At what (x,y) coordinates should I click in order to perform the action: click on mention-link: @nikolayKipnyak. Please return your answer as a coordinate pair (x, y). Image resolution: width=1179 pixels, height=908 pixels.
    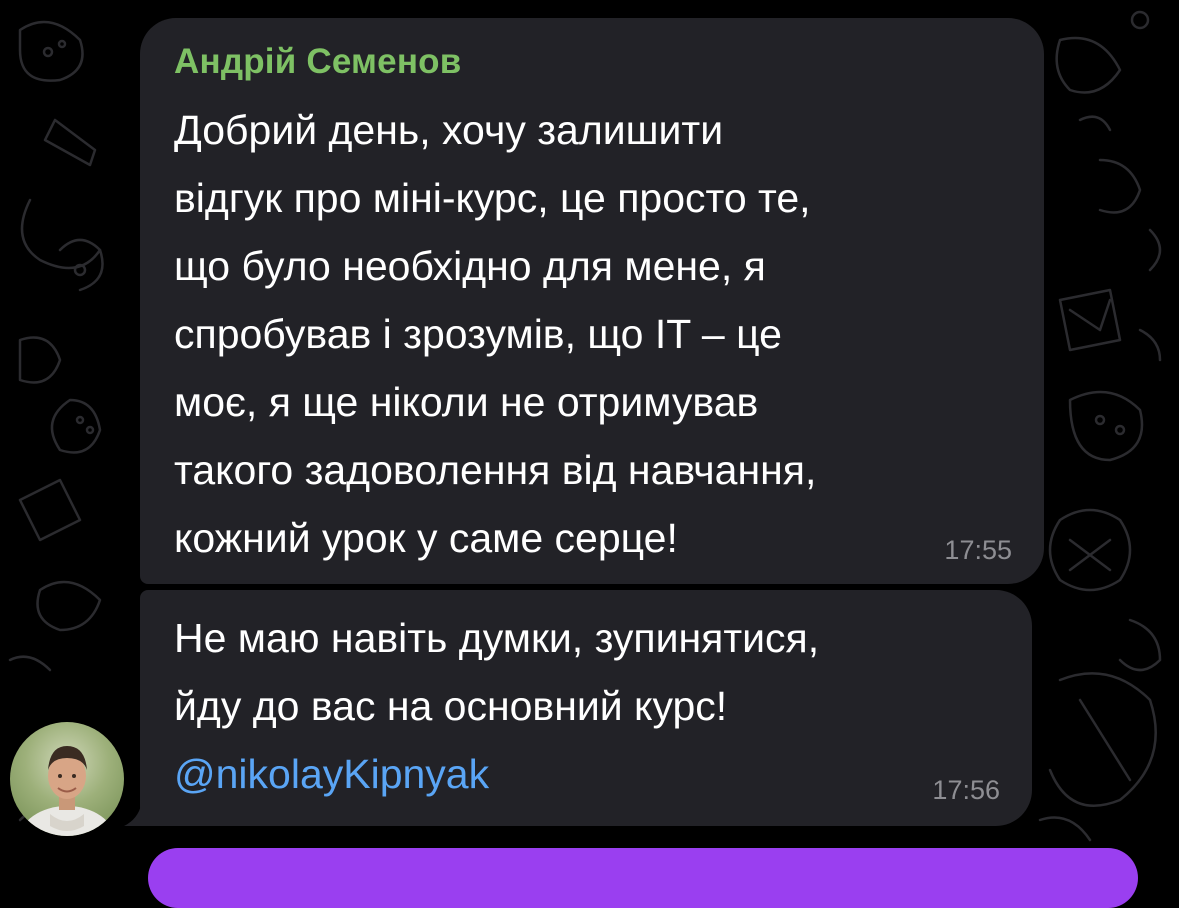
    Looking at the image, I should click on (599, 774).